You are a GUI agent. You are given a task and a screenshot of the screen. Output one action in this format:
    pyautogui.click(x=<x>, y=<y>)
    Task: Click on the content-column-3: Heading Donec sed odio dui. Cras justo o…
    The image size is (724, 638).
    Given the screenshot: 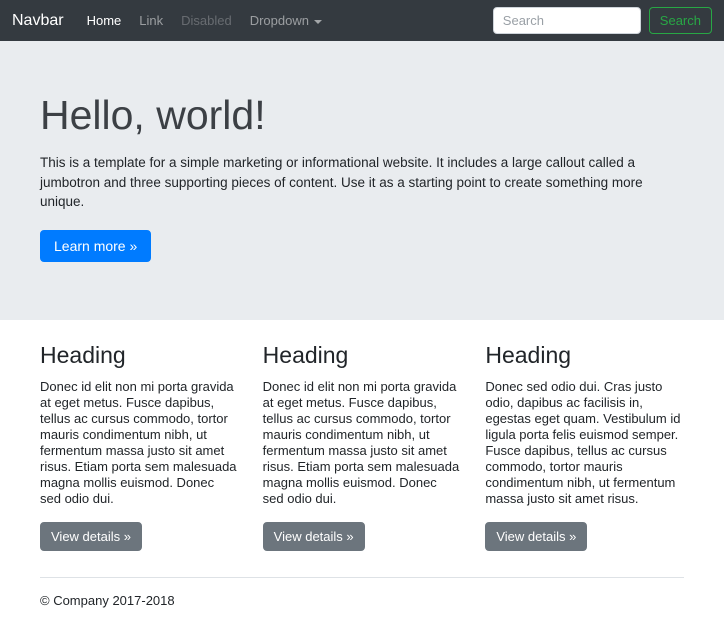 What is the action you would take?
    pyautogui.click(x=584, y=446)
    